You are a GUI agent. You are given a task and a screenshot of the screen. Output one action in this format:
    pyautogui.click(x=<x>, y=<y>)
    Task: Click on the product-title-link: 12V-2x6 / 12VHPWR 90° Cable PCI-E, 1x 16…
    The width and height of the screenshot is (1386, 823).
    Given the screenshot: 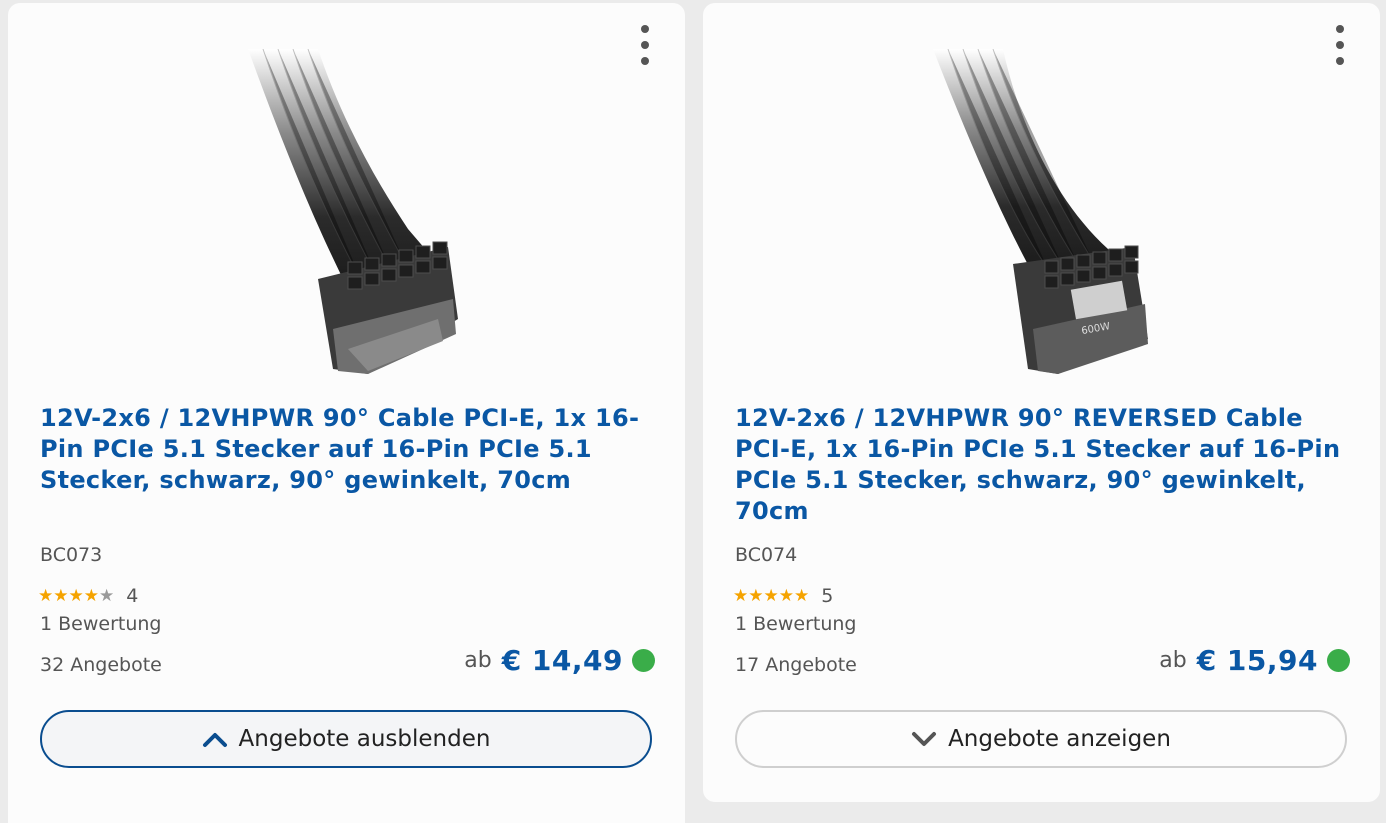 What is the action you would take?
    pyautogui.click(x=347, y=449)
    